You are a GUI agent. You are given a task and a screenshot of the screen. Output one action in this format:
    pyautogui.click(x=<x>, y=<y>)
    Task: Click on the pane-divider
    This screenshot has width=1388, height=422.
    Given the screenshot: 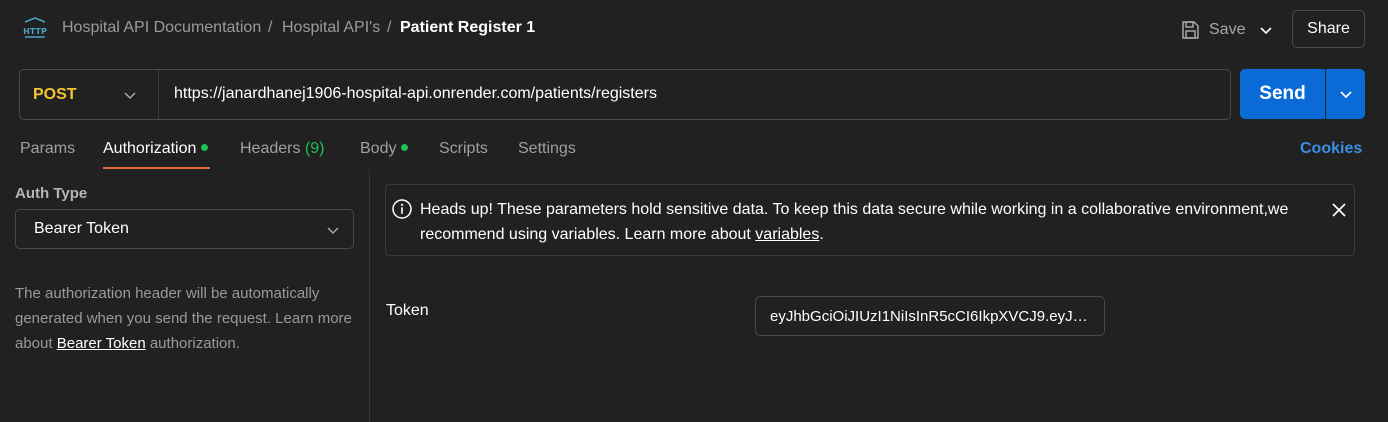 What is the action you would take?
    pyautogui.click(x=369, y=296)
    